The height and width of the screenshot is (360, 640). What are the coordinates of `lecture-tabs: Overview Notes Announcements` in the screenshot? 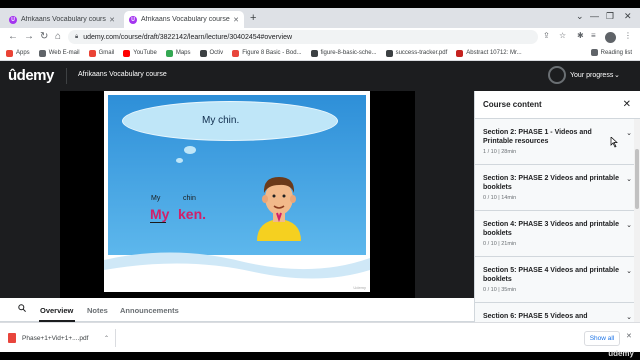 It's located at (237, 310).